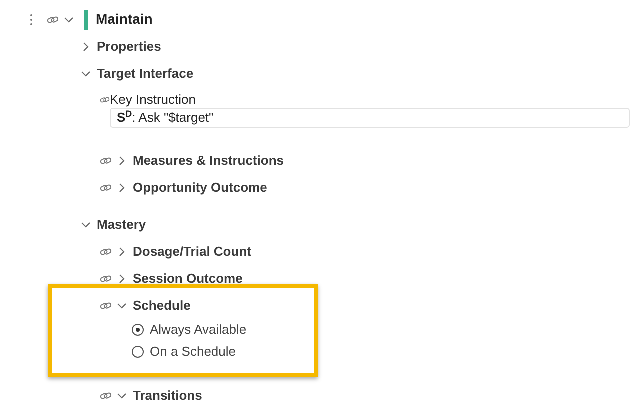  I want to click on radio-label: Always Available, so click(198, 330).